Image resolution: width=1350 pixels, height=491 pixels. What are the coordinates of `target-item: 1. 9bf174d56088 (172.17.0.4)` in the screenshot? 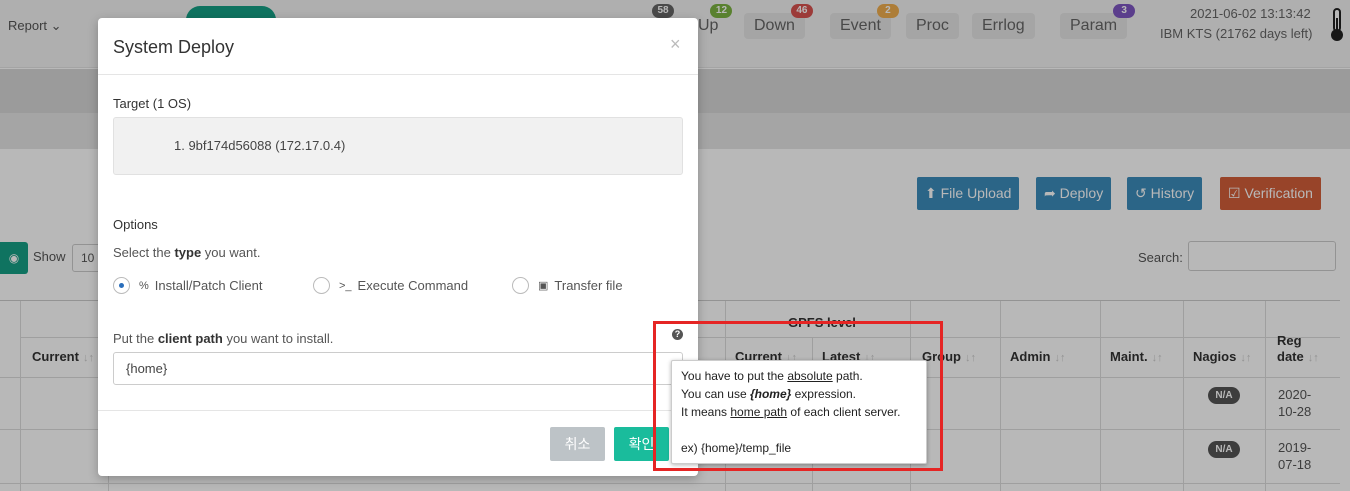 It's located at (260, 145).